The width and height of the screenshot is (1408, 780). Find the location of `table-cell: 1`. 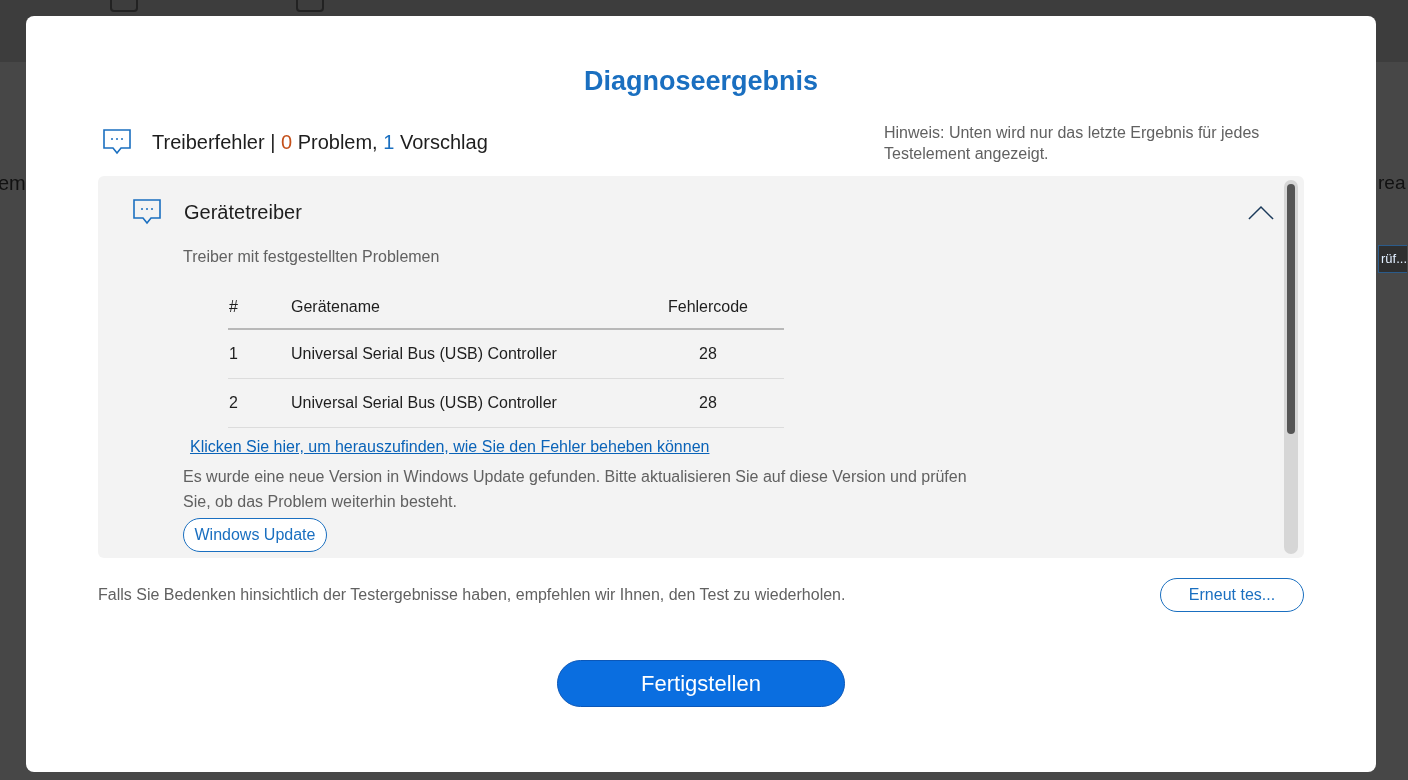

table-cell: 1 is located at coordinates (259, 354).